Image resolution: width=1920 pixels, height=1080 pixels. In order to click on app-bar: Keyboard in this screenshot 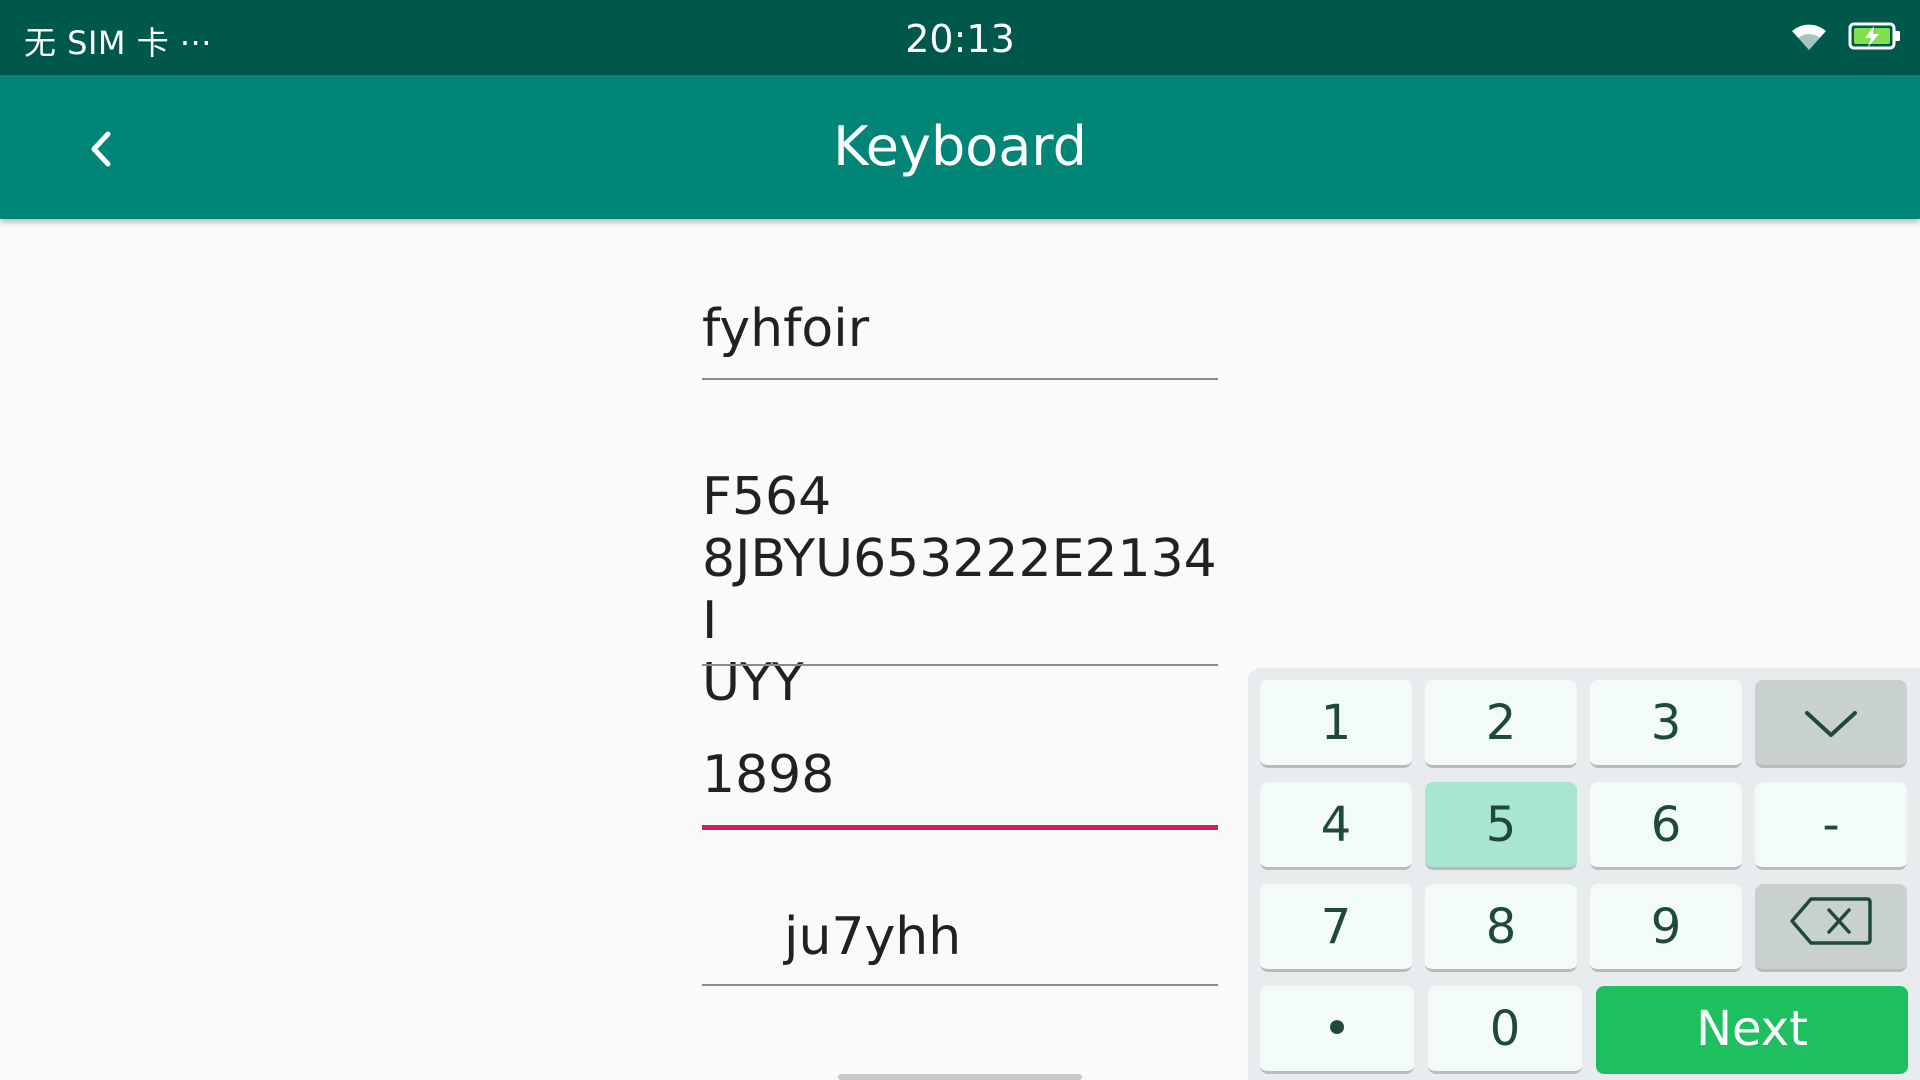, I will do `click(960, 147)`.